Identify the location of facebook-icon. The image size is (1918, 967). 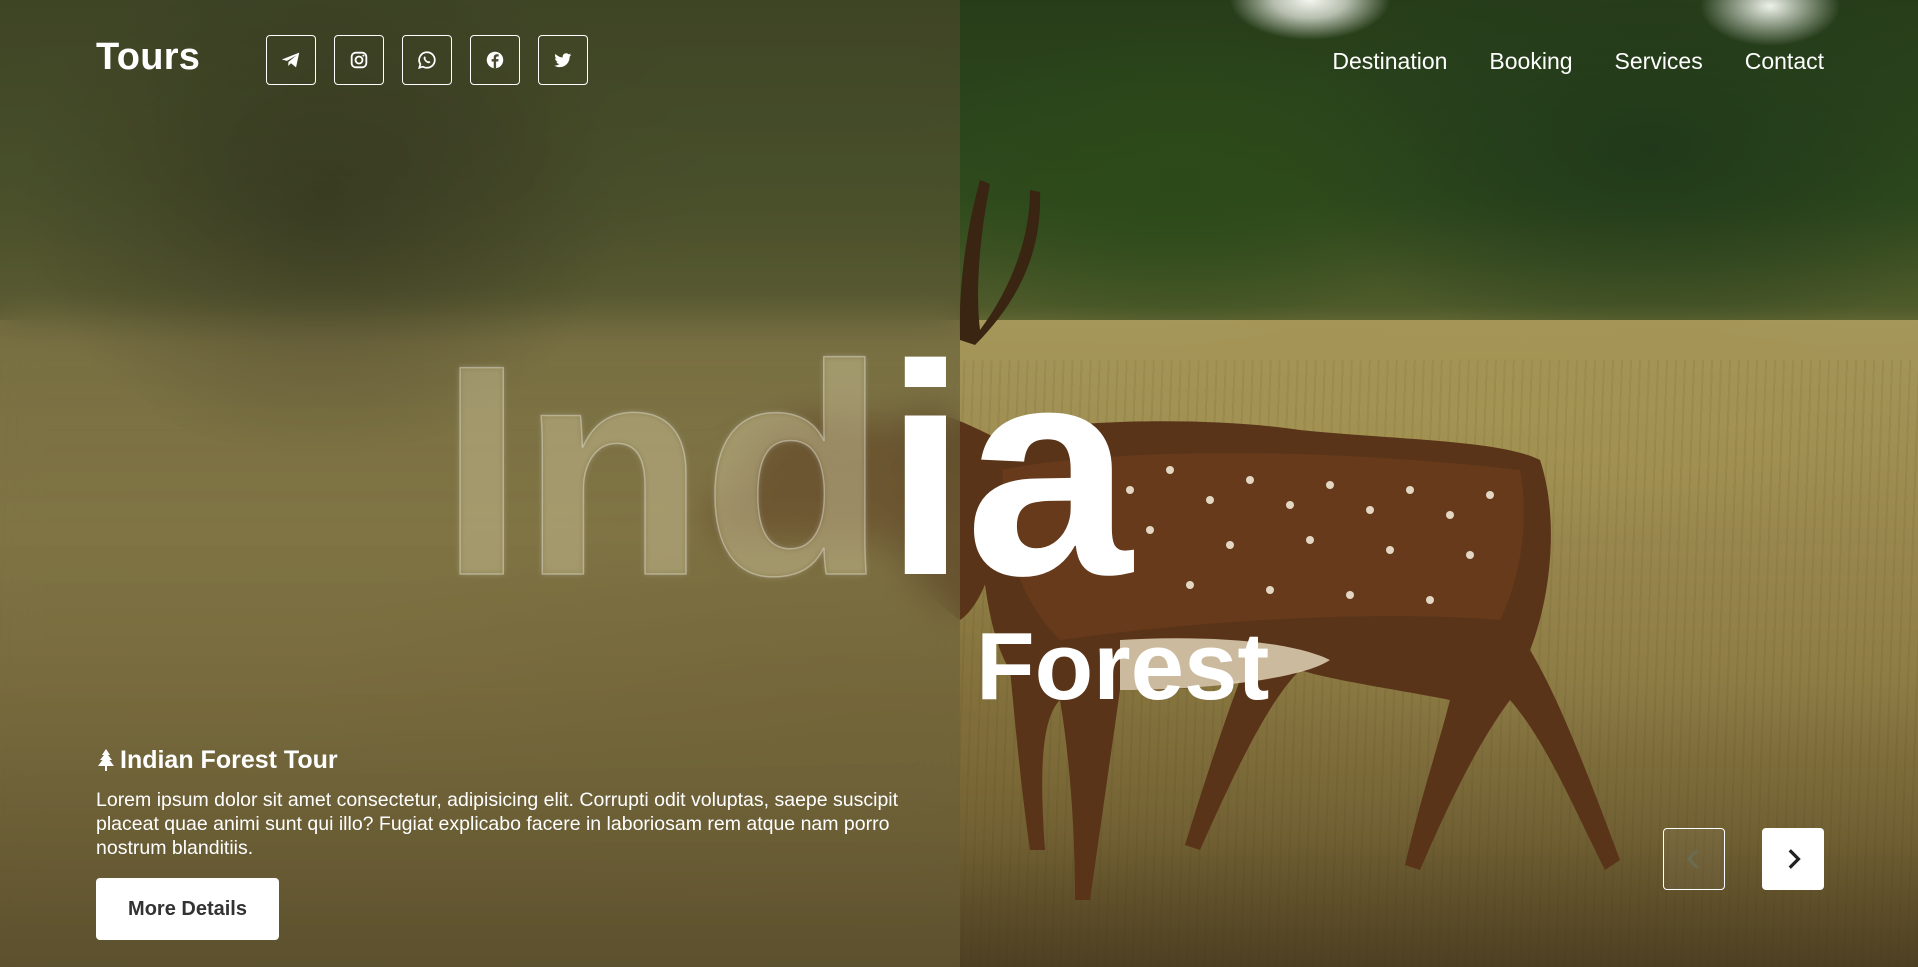
(495, 60).